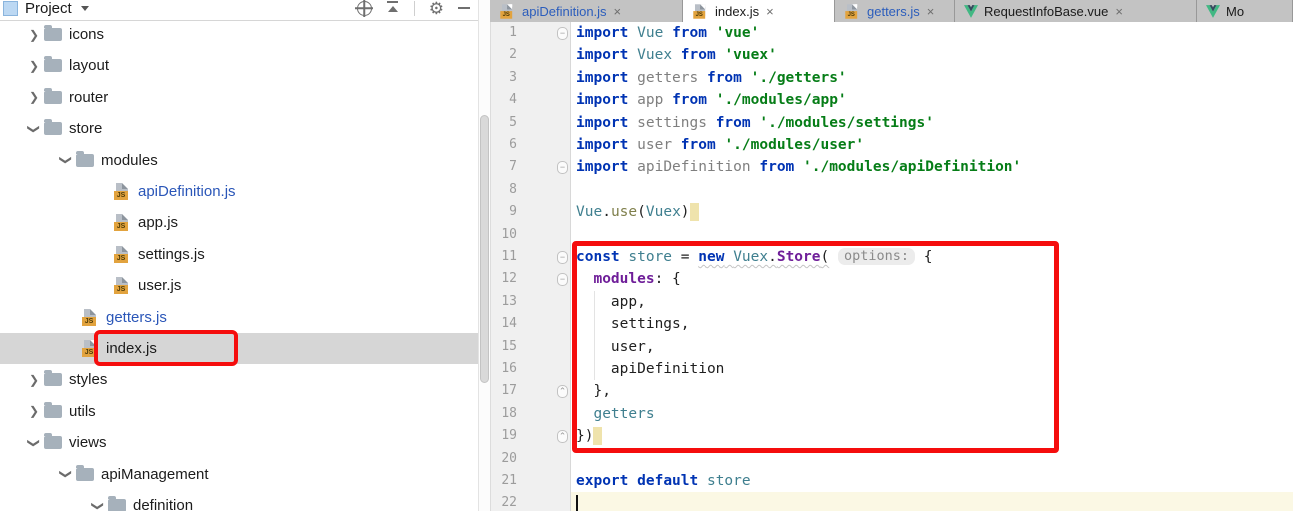 This screenshot has width=1293, height=511. What do you see at coordinates (239, 191) in the screenshot?
I see `tree-item-apiDefinition-js: JS apiDefinition.js` at bounding box center [239, 191].